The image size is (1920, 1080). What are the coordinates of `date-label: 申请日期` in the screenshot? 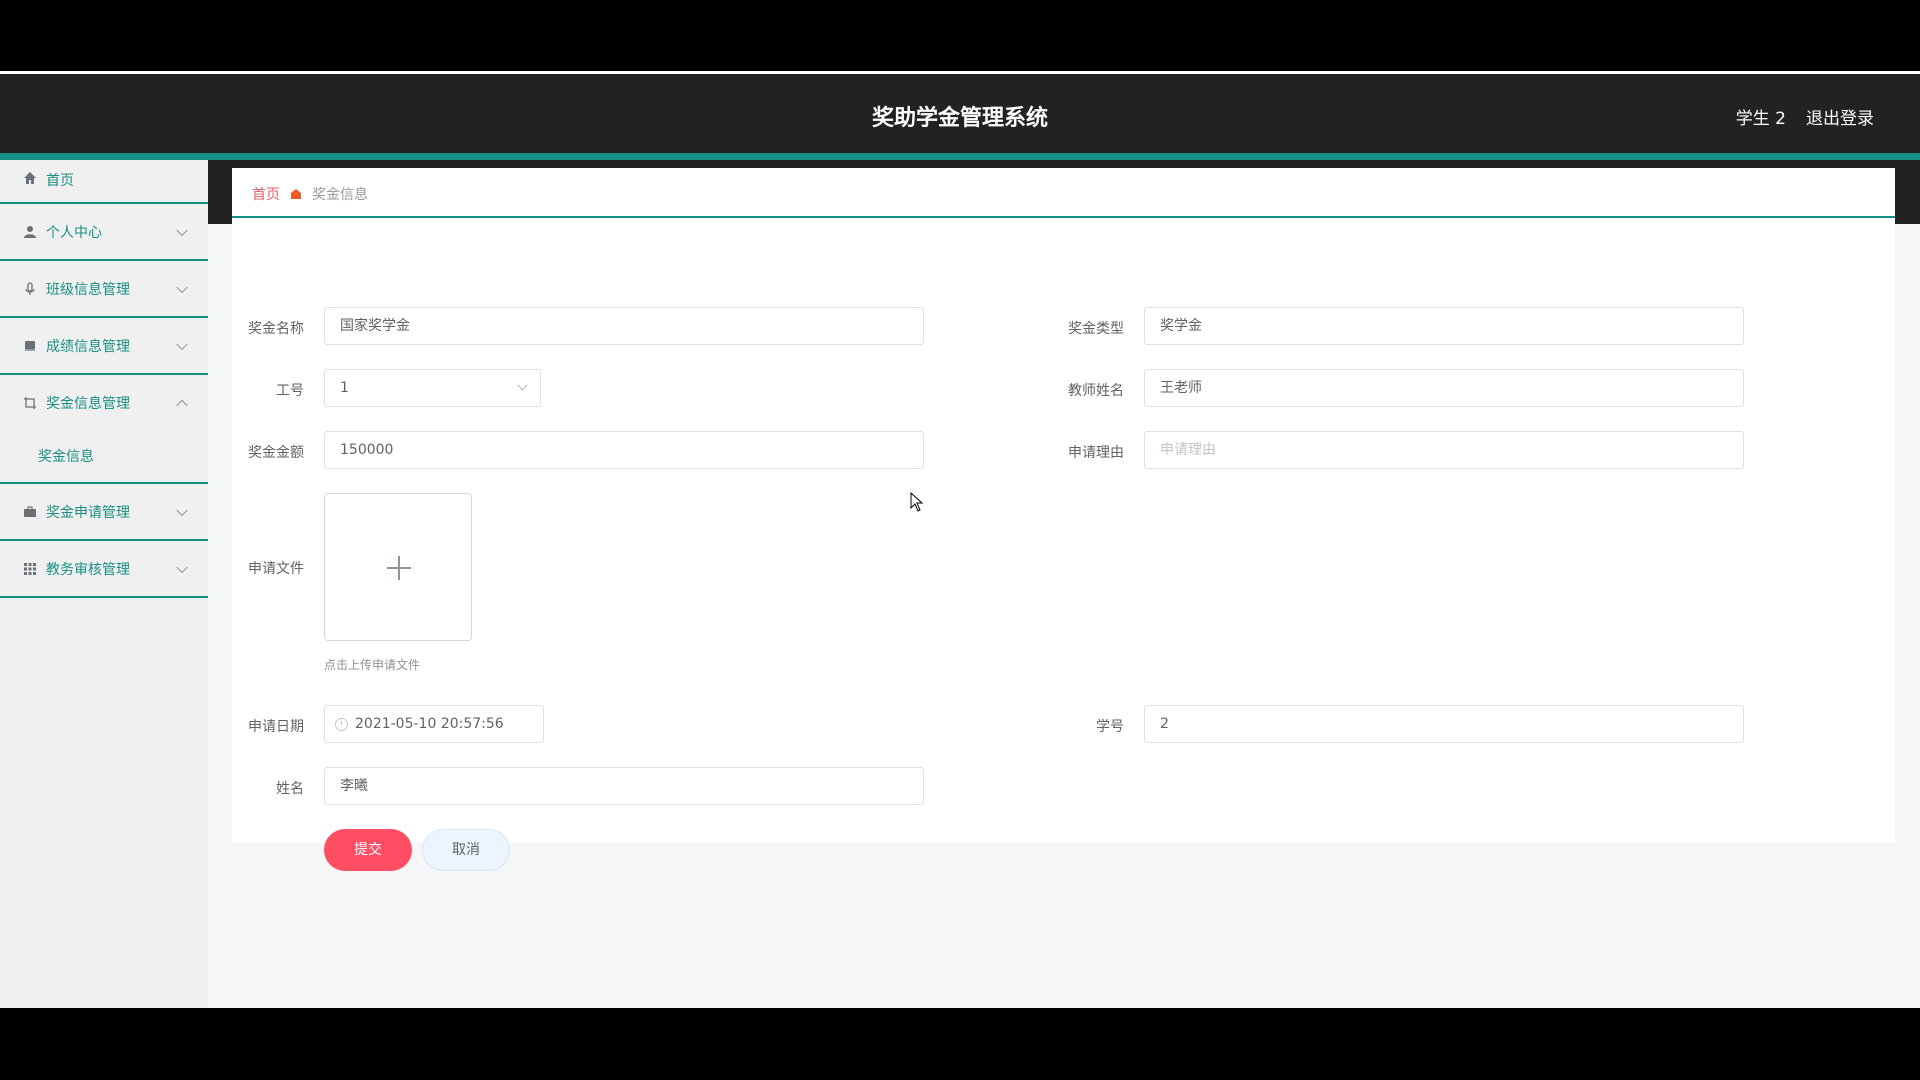 It's located at (276, 727).